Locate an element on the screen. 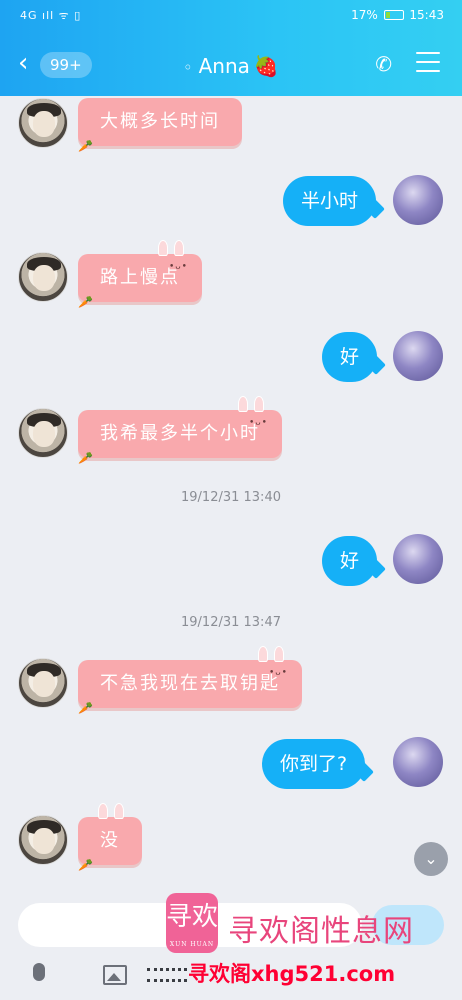 The width and height of the screenshot is (462, 1000). battery-percent: 17% is located at coordinates (364, 15).